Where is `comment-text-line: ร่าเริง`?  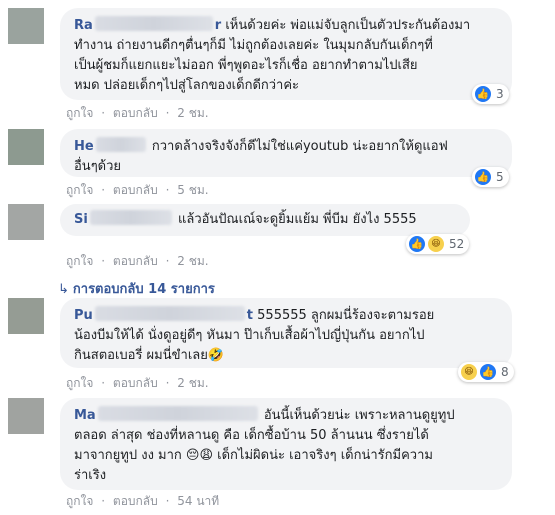 comment-text-line: ร่าเริง is located at coordinates (90, 475).